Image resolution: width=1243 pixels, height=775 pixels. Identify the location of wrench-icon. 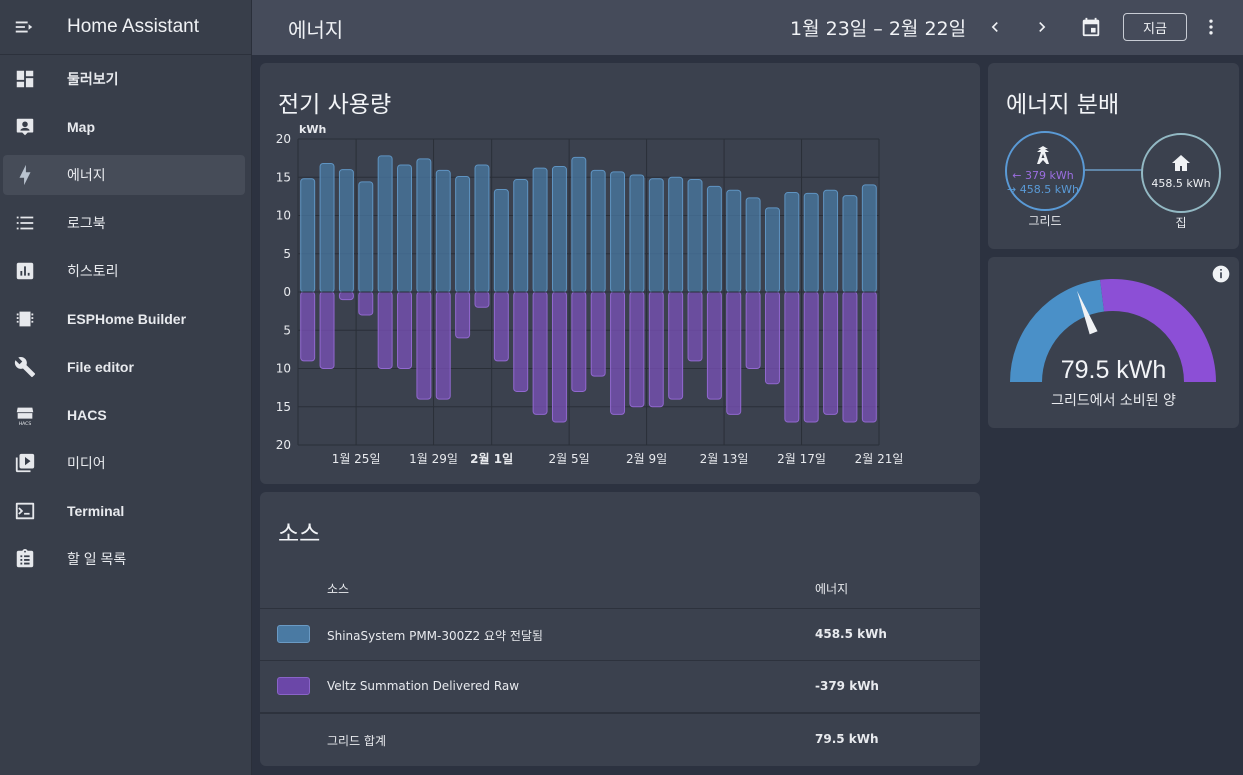
(25, 367).